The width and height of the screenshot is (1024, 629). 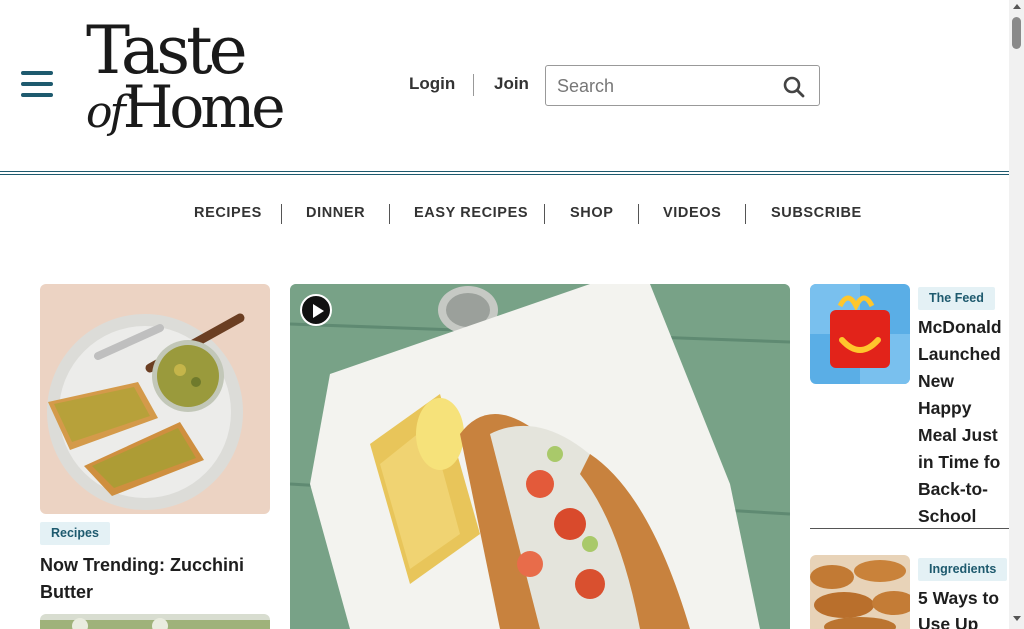 I want to click on search-input, so click(x=662, y=86).